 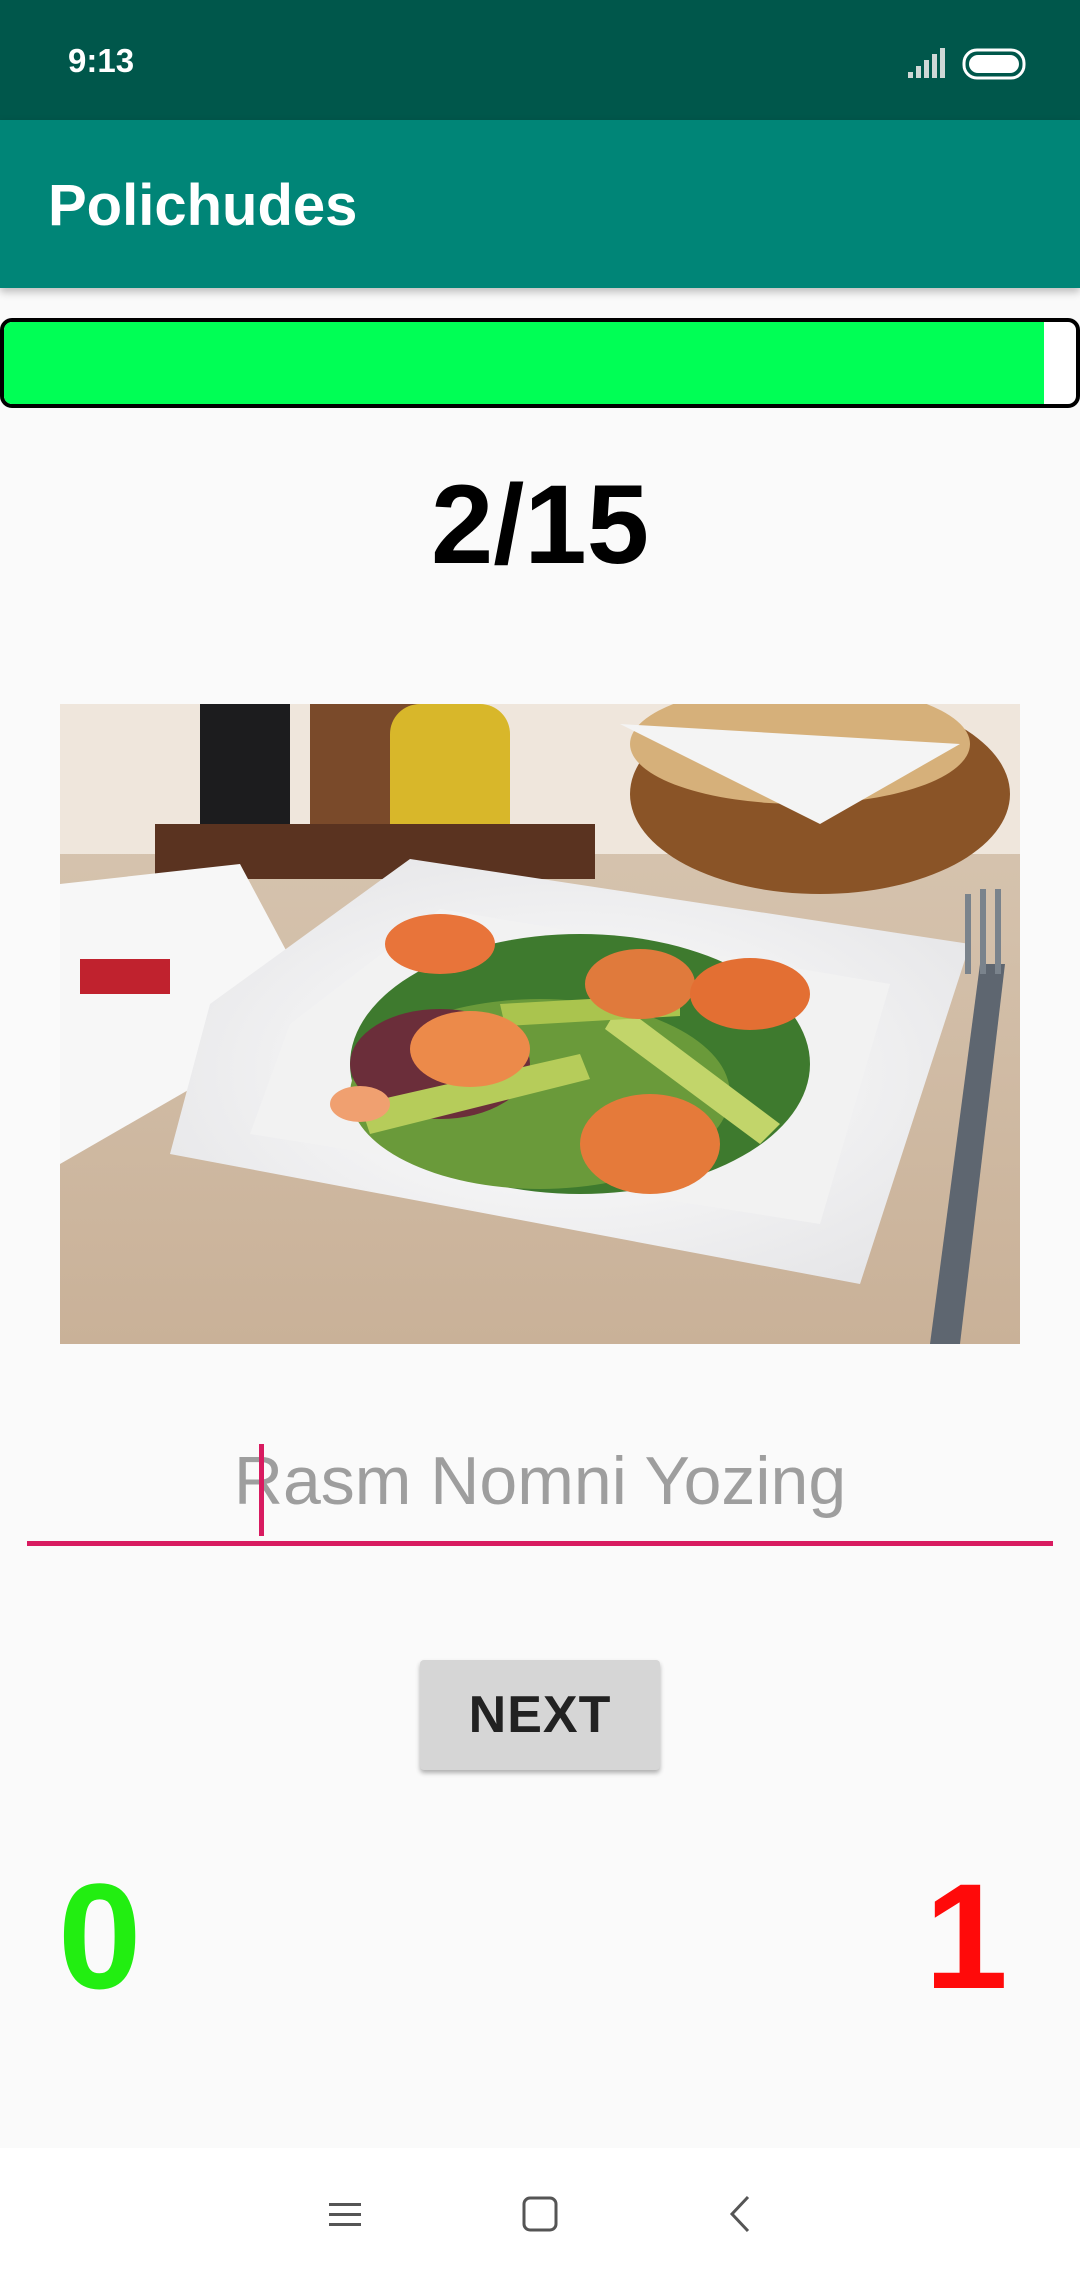 What do you see at coordinates (261, 1490) in the screenshot?
I see `text-cursor` at bounding box center [261, 1490].